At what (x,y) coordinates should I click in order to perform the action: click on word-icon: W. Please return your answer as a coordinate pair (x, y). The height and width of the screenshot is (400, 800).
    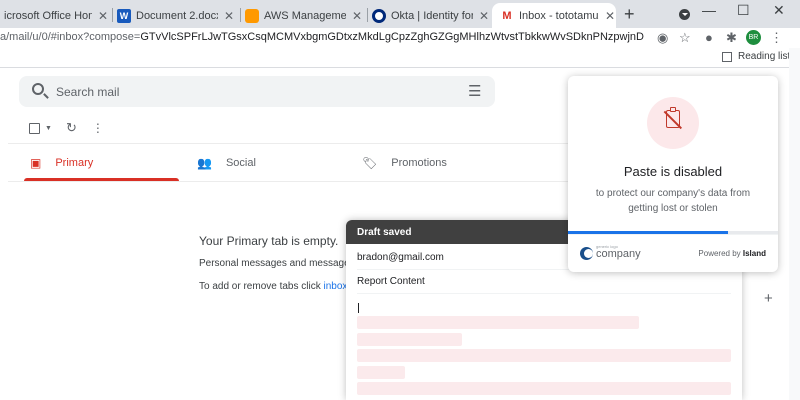
    Looking at the image, I should click on (124, 15).